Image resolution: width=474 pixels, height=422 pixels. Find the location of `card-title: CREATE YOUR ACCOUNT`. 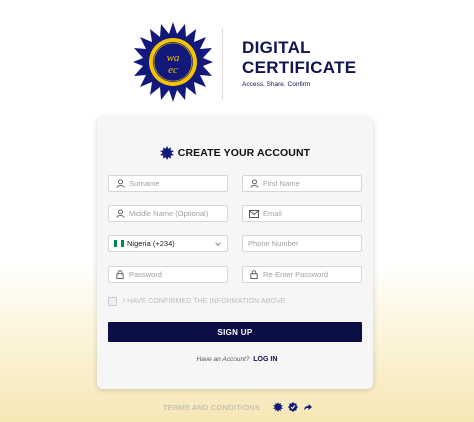

card-title: CREATE YOUR ACCOUNT is located at coordinates (244, 153).